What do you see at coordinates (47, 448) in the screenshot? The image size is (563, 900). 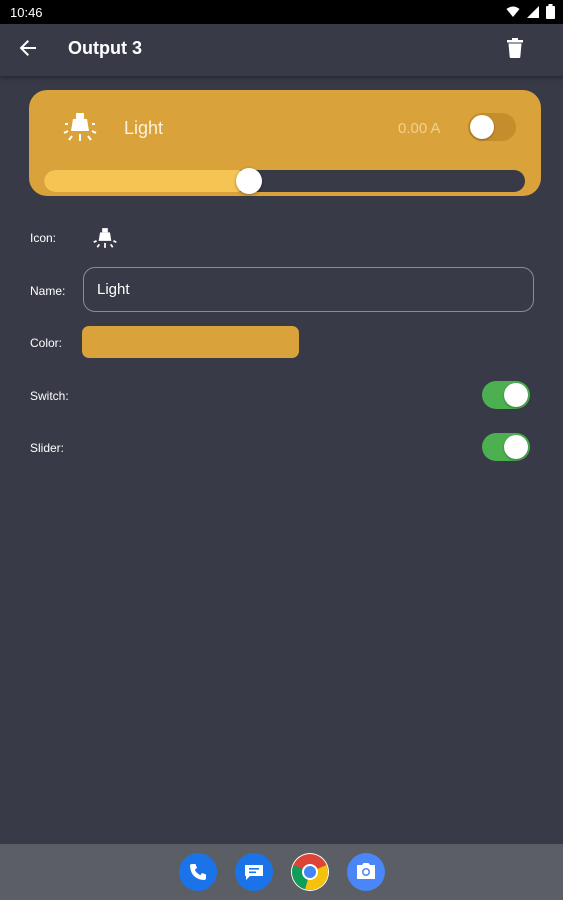 I see `slider-label: Slider:` at bounding box center [47, 448].